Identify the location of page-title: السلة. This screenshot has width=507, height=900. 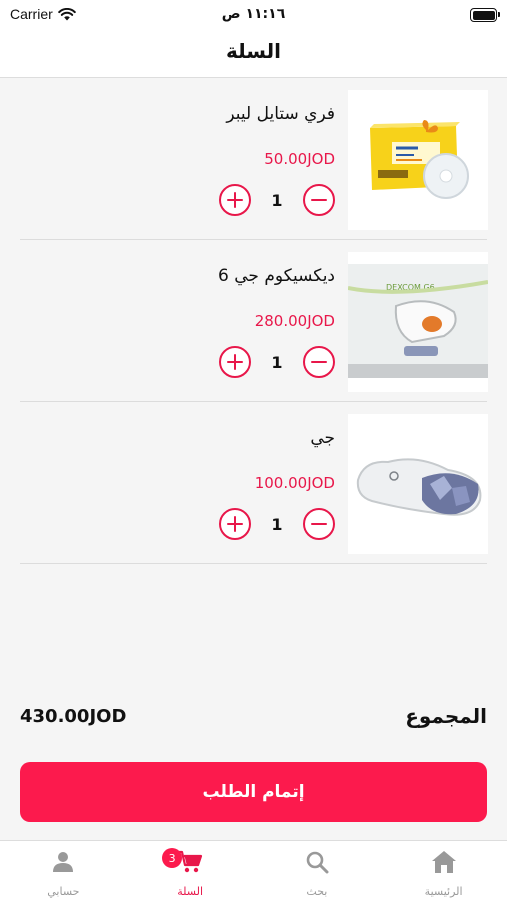
(253, 51).